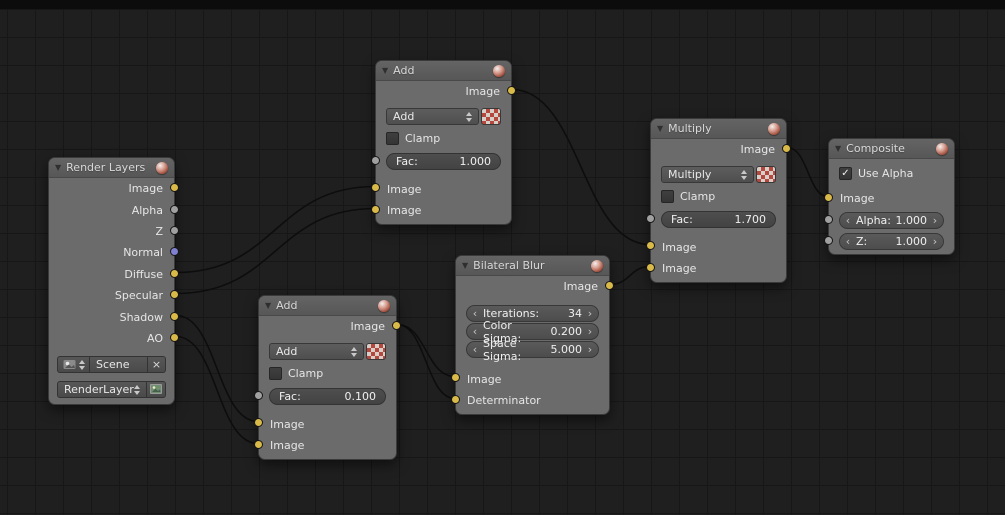 This screenshot has width=1005, height=515. I want to click on scene-browse-button, so click(73, 365).